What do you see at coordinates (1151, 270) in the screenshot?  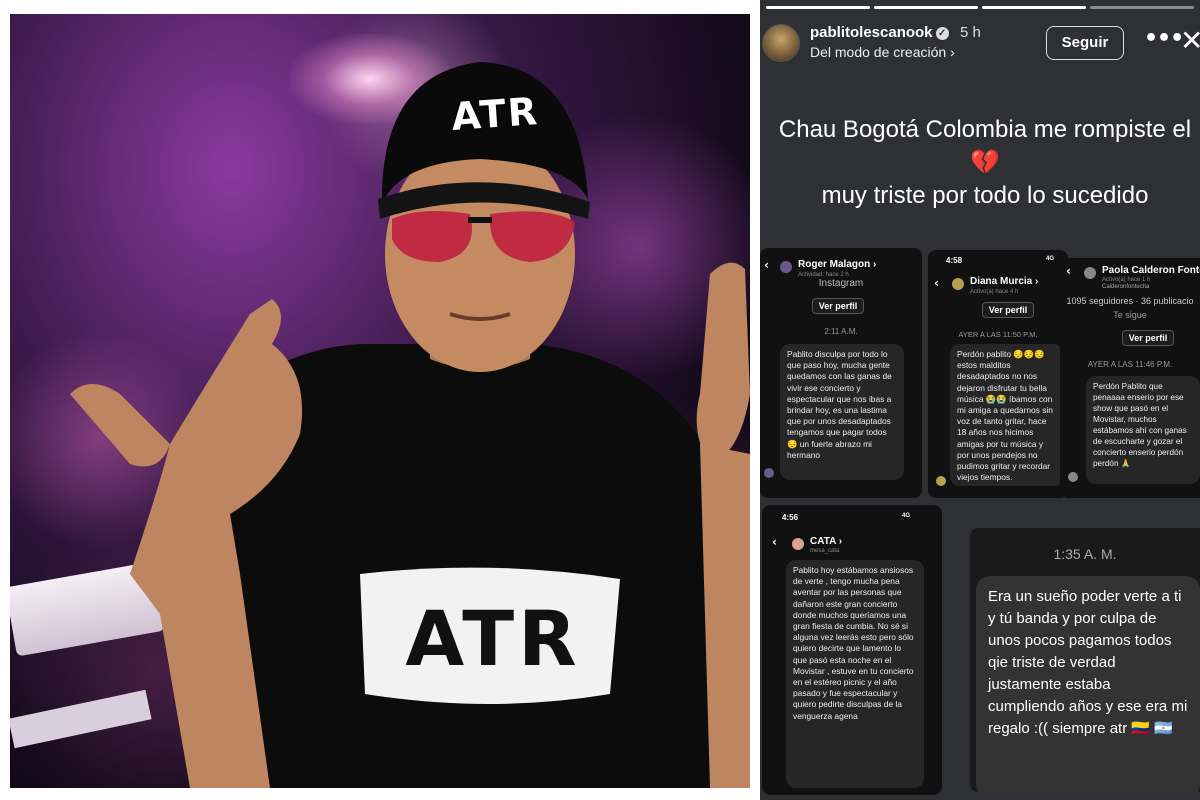 I see `contact-name: Paola Calderon Fonte` at bounding box center [1151, 270].